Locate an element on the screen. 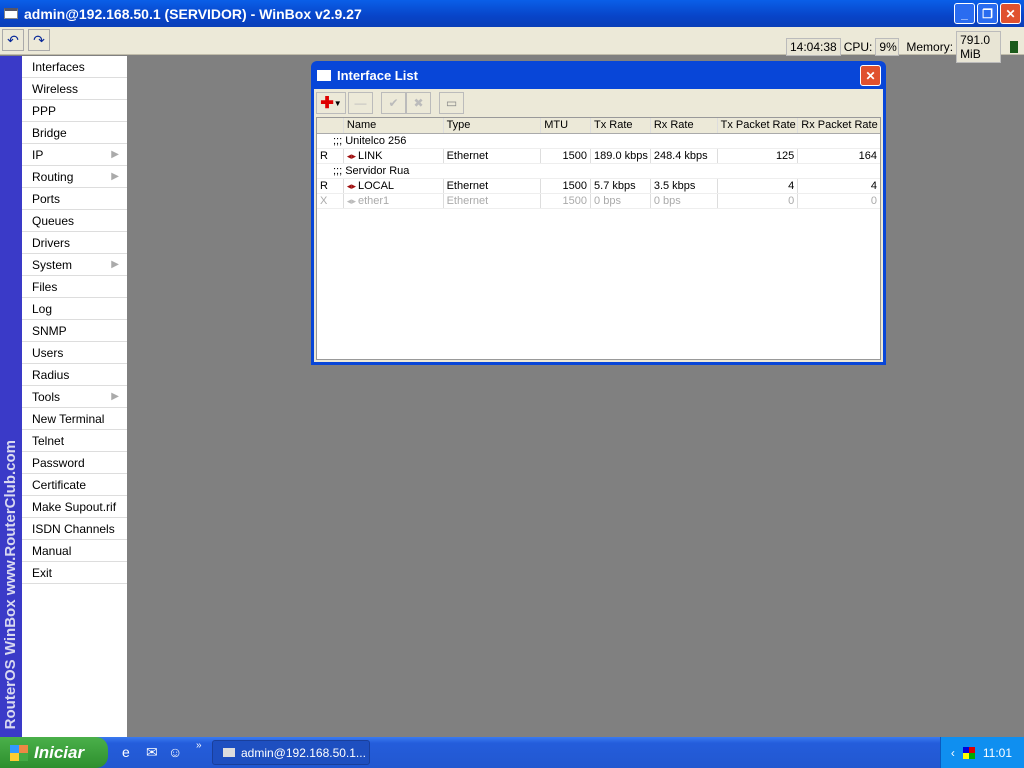  enable-button: ✔ is located at coordinates (393, 103).